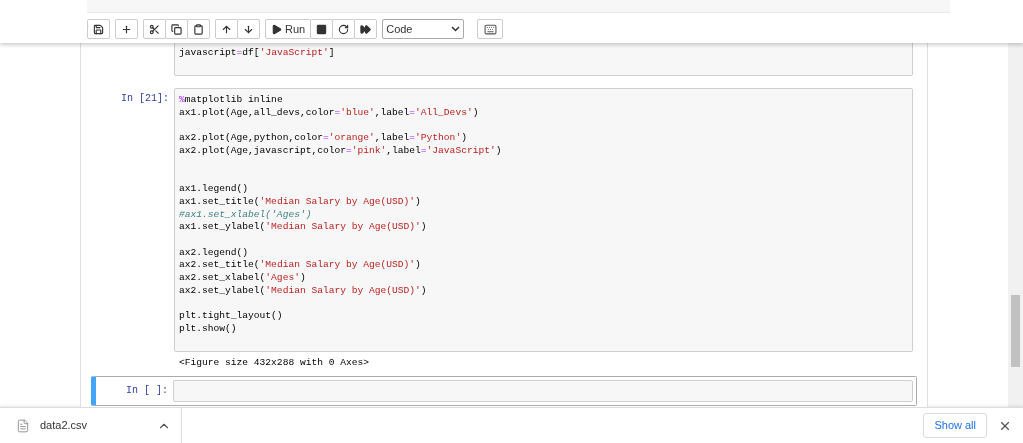 The width and height of the screenshot is (1023, 443). Describe the element at coordinates (323, 138) in the screenshot. I see `code-line: ax2.plot(Age,python,color='orange',label='Python')` at that location.